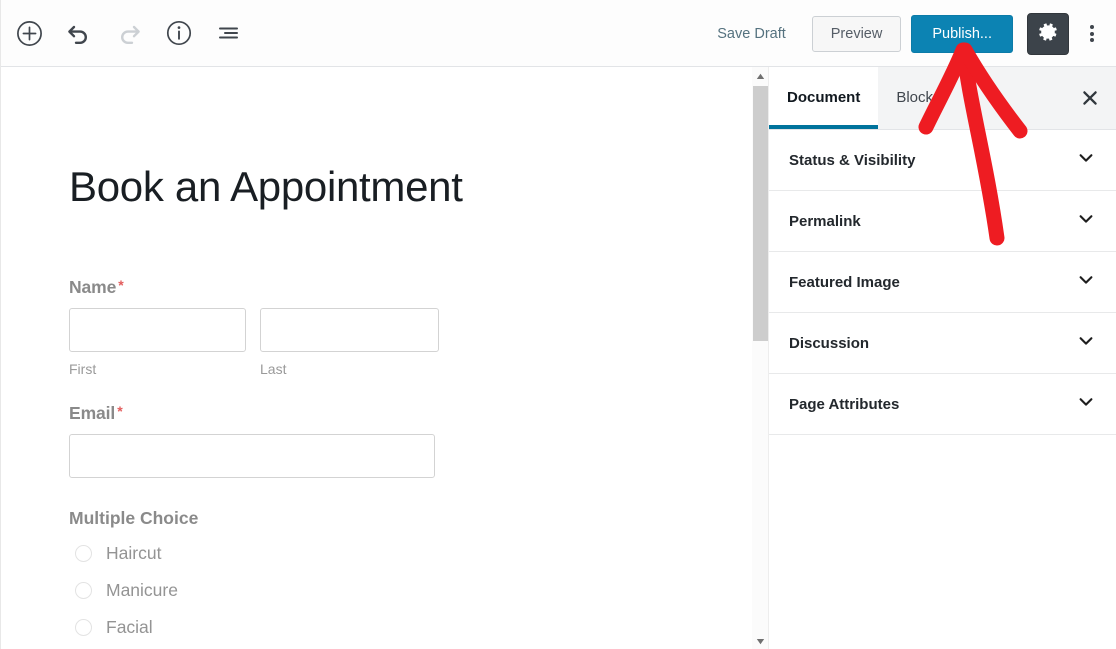 Image resolution: width=1116 pixels, height=649 pixels. I want to click on redo-icon, so click(129, 33).